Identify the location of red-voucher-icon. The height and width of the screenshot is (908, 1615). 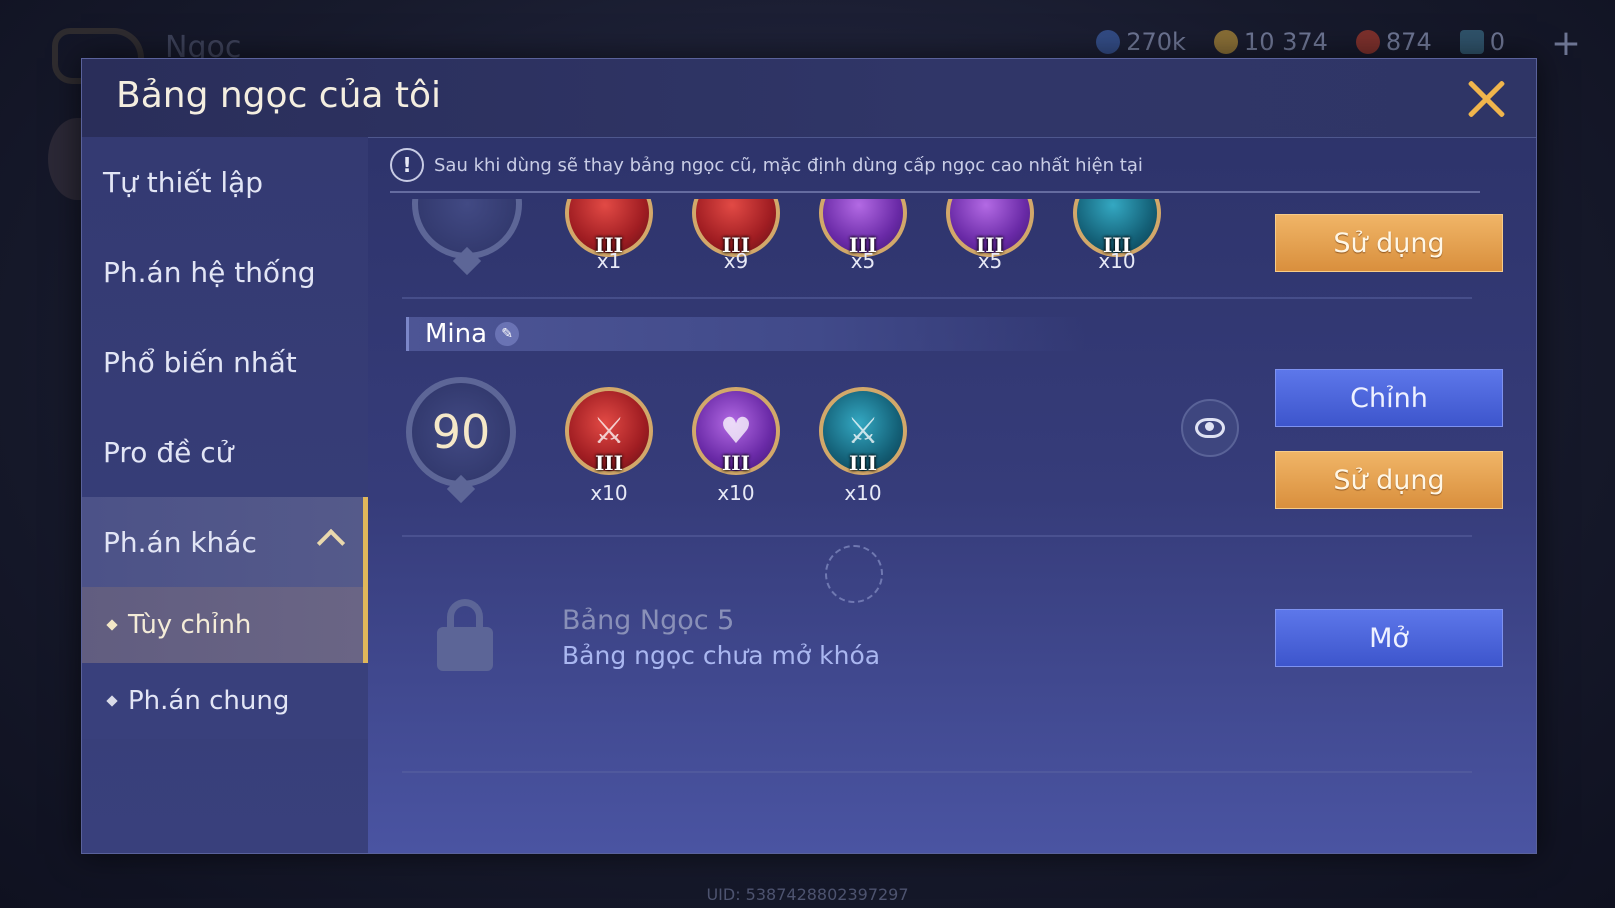
(1367, 42).